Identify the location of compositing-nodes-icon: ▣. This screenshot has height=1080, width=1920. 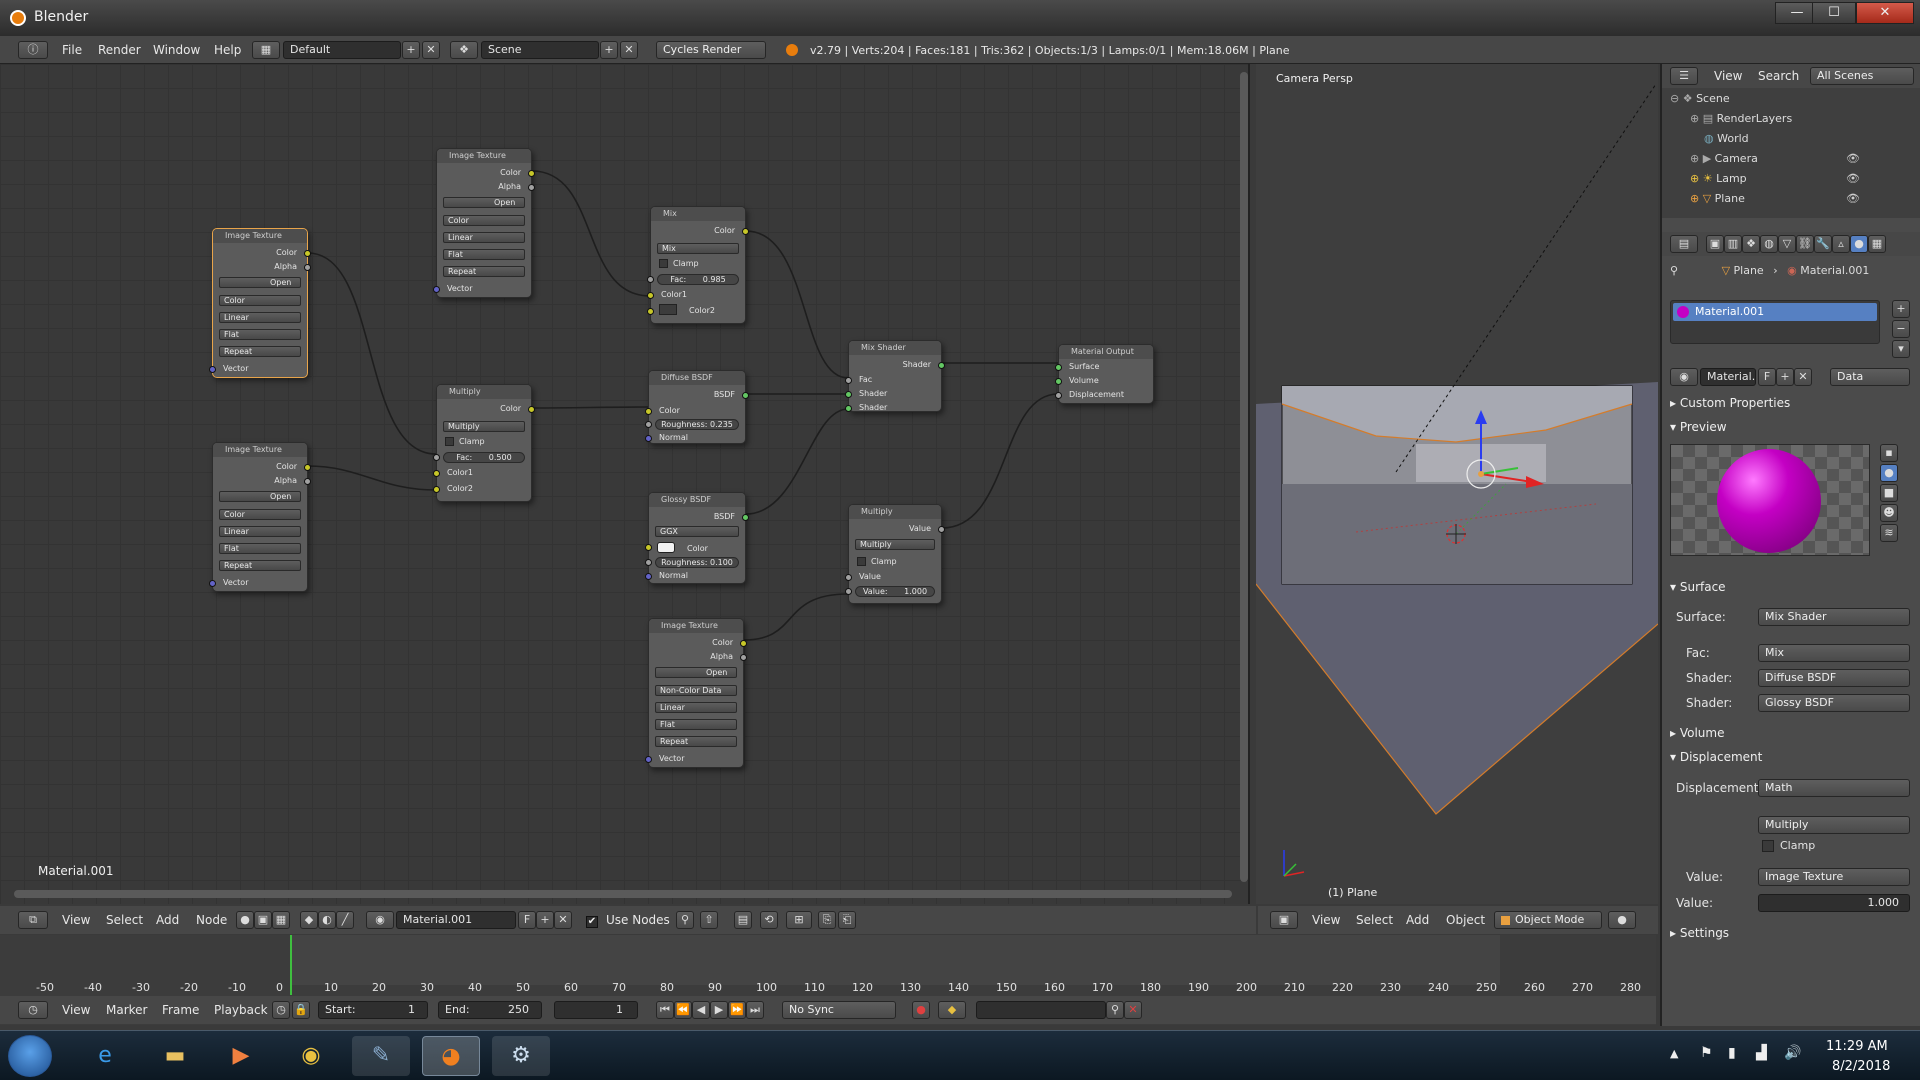
(263, 920).